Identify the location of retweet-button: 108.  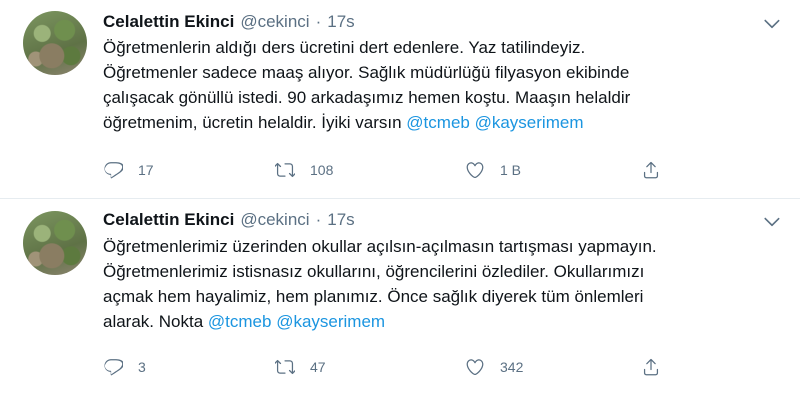
(304, 170).